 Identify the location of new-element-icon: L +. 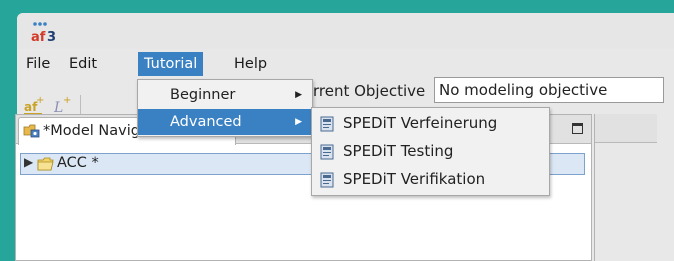
(62, 105).